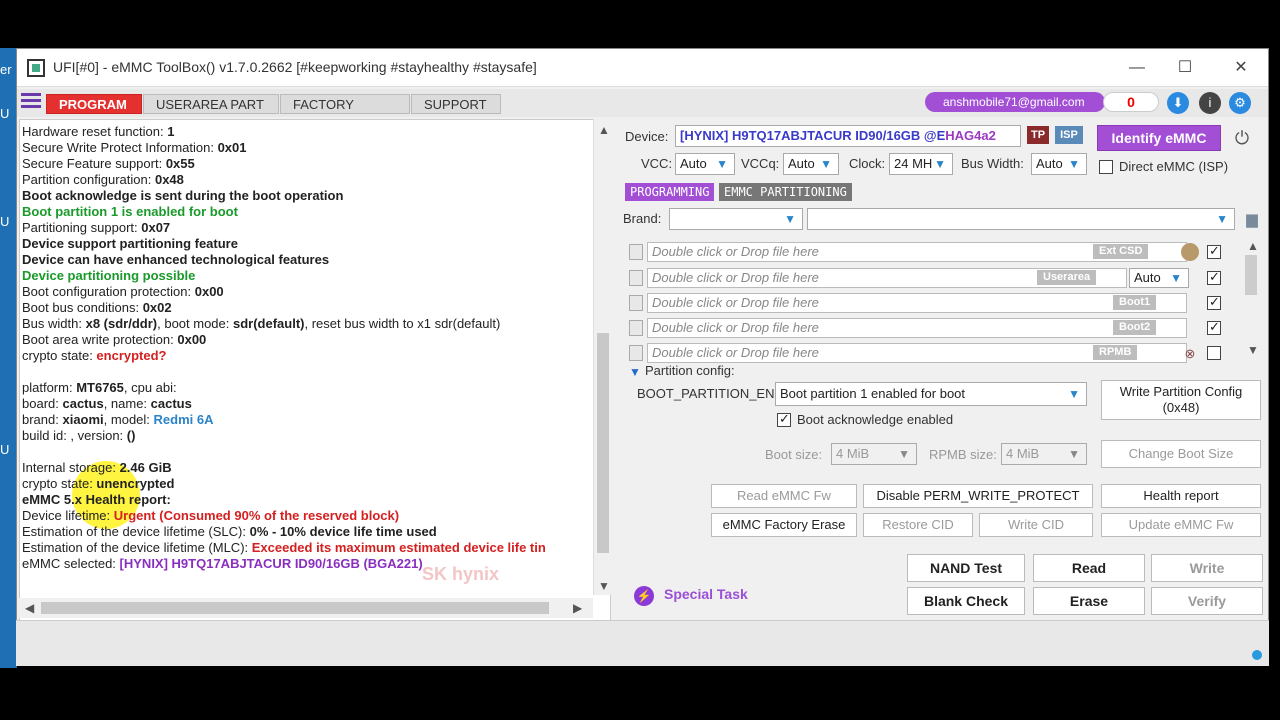 The height and width of the screenshot is (720, 1280). What do you see at coordinates (345, 113) in the screenshot?
I see `tab-factory-image: FACTORY IMAGE` at bounding box center [345, 113].